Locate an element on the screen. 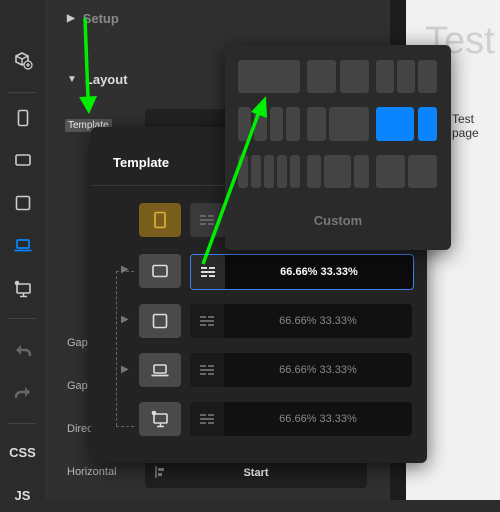  layout-option-5col-b is located at coordinates (256, 171).